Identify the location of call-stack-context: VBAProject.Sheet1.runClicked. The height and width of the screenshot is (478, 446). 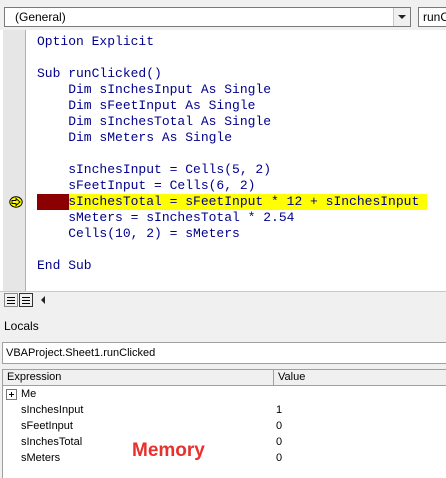
(224, 353).